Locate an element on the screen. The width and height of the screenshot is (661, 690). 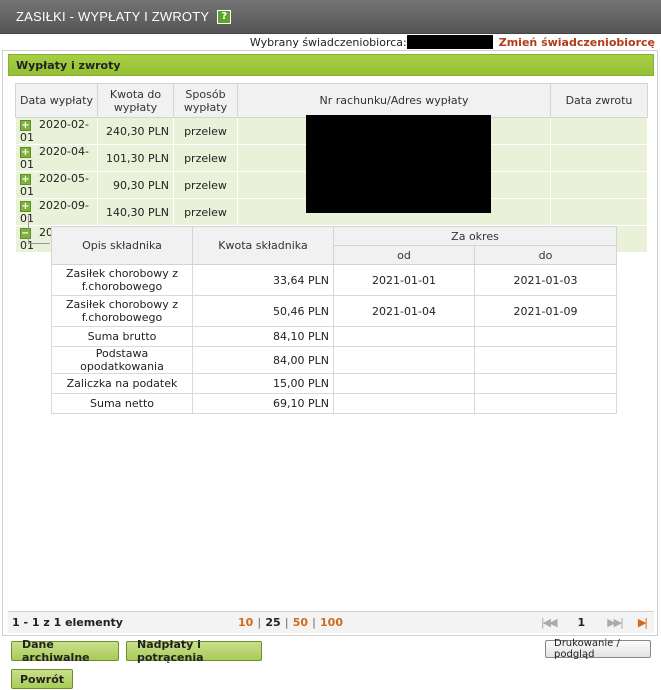
redacted-name is located at coordinates (449, 42).